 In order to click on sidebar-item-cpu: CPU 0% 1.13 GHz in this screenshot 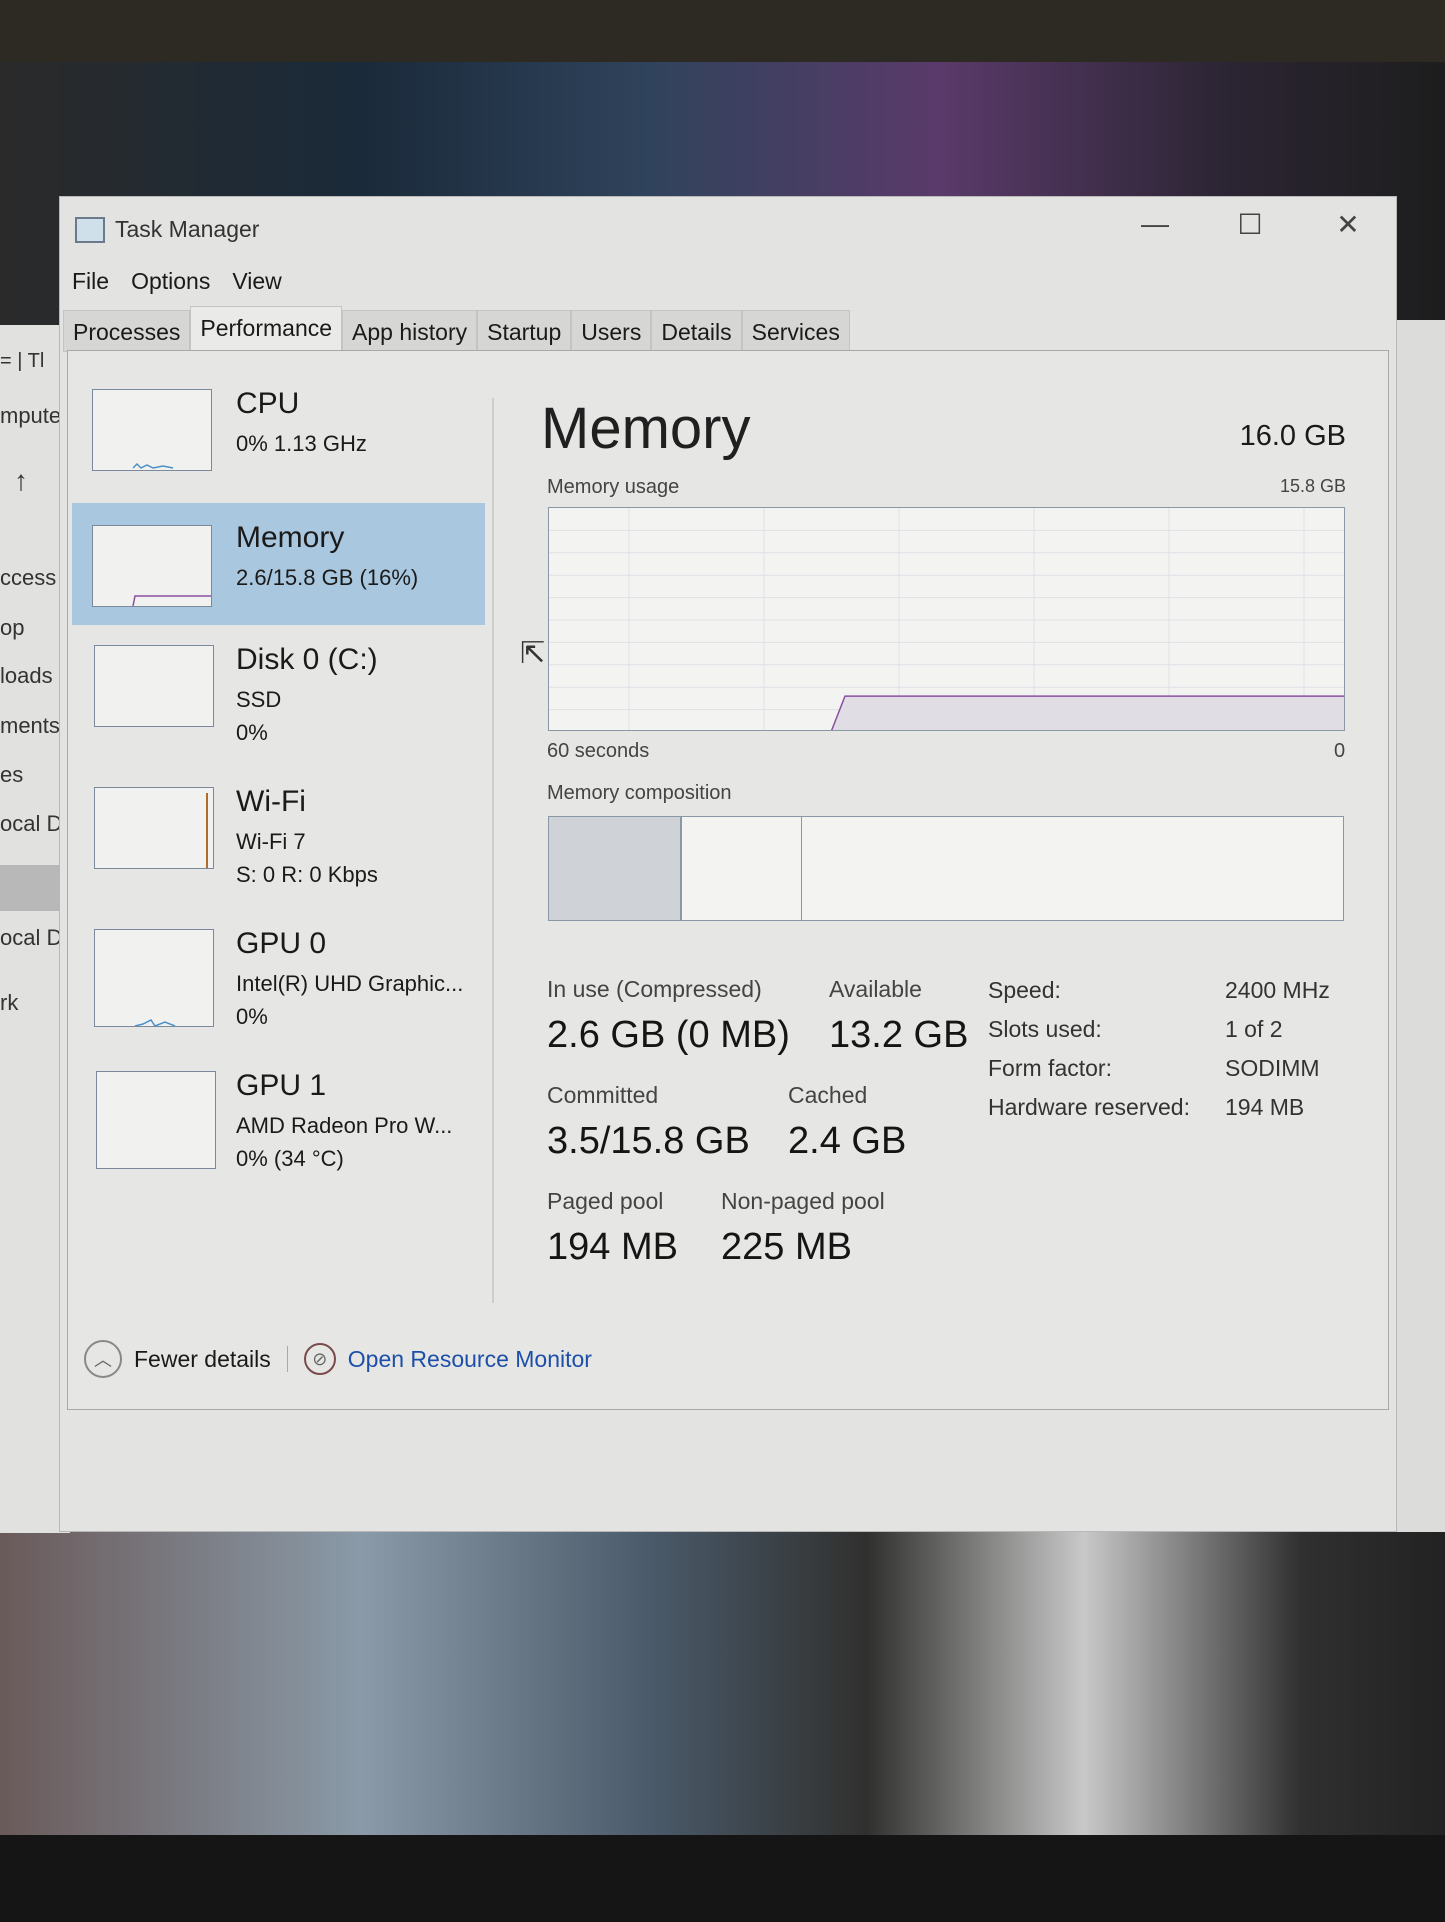, I will do `click(278, 442)`.